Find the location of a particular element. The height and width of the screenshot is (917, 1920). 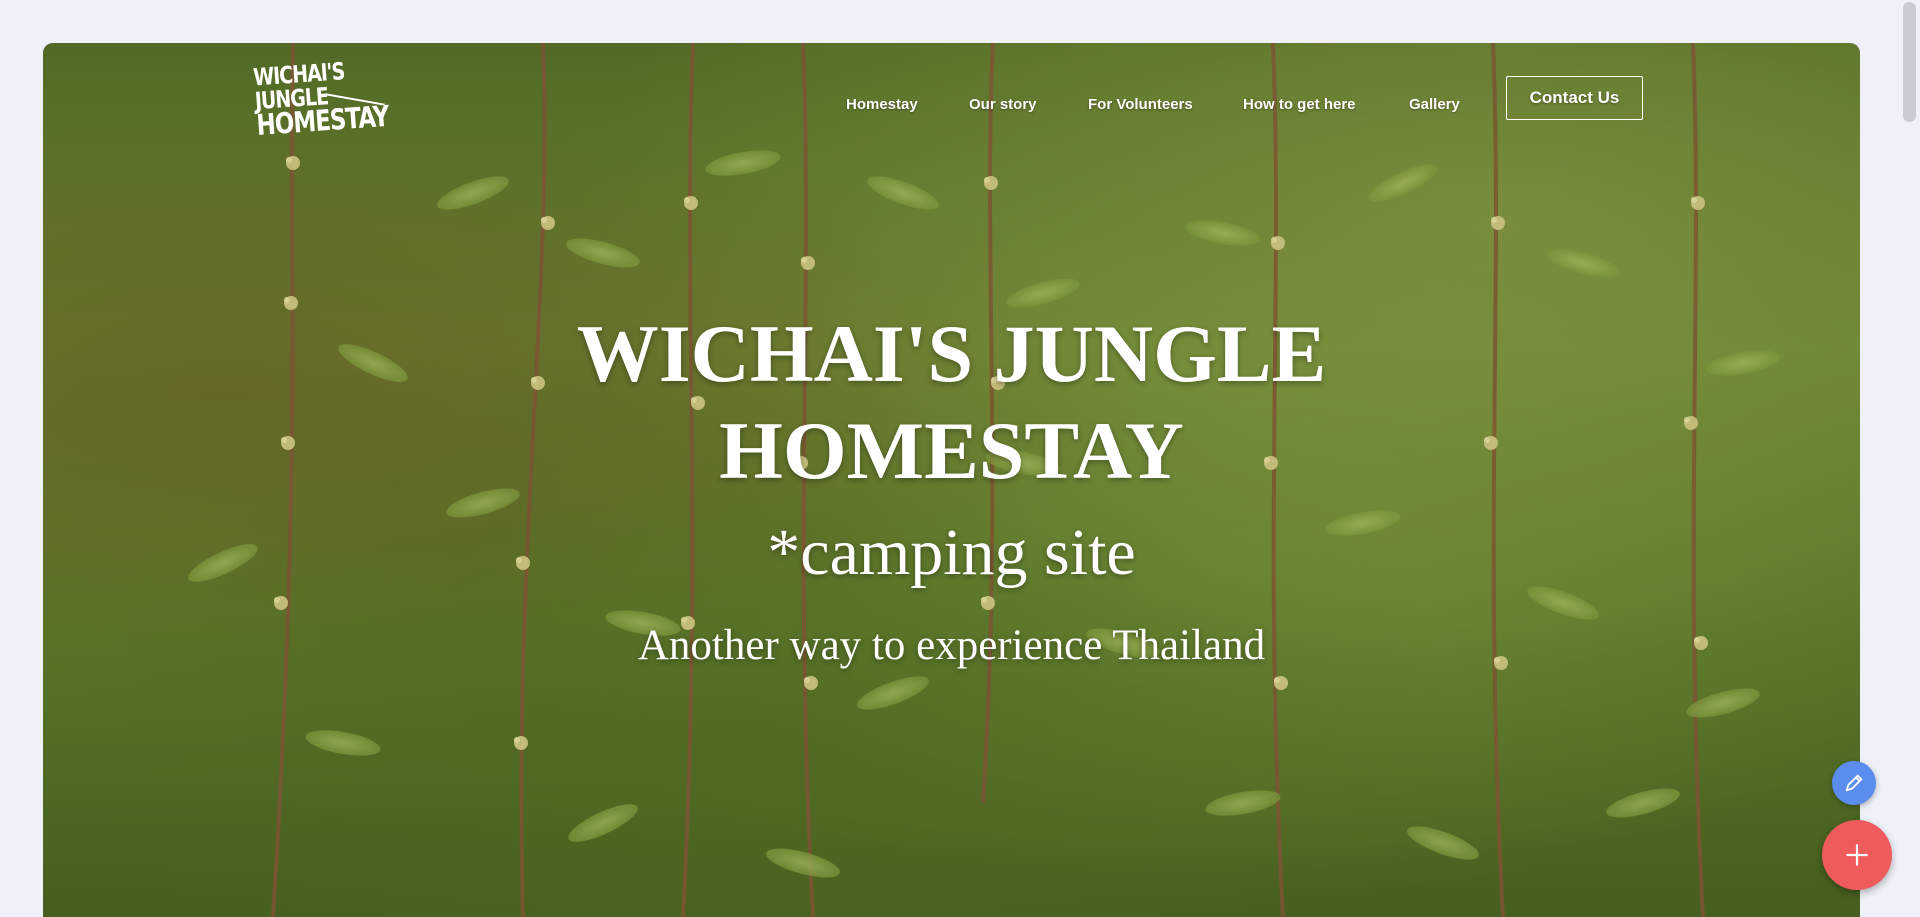

nav-item-homestay: Homestay is located at coordinates (882, 104).